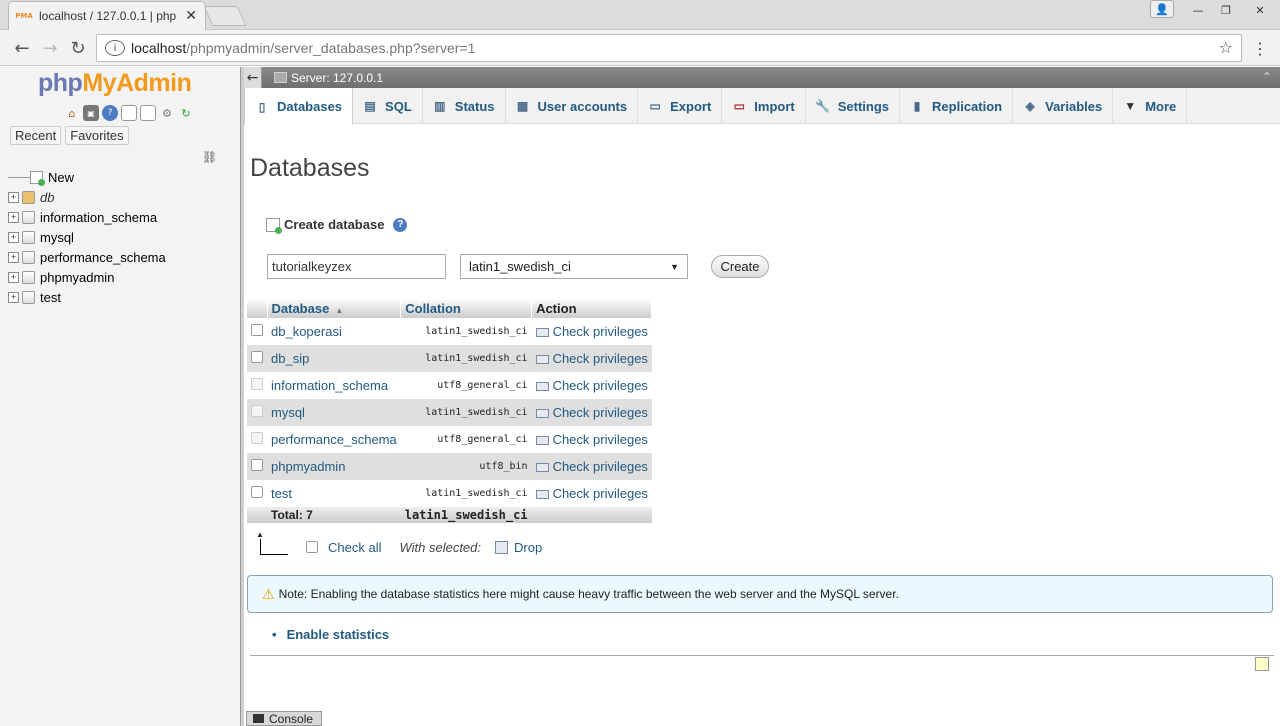  Describe the element at coordinates (449, 466) in the screenshot. I see `table-row: phpmyadmin utf8_bin Check privileges` at that location.